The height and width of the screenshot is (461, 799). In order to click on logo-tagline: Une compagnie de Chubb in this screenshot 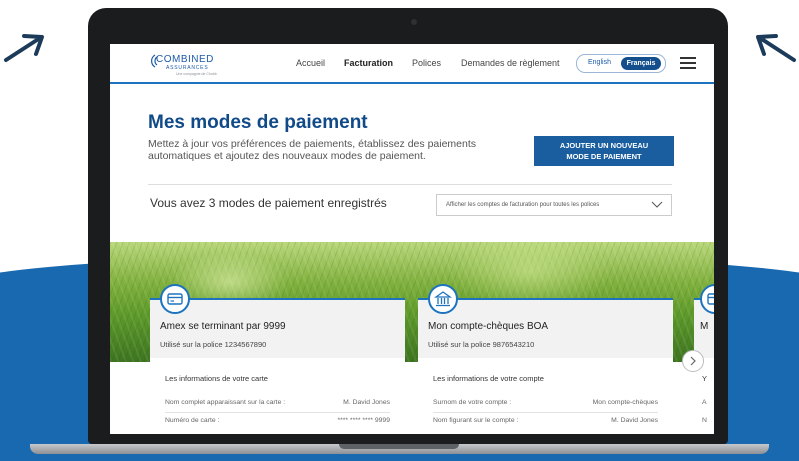, I will do `click(196, 74)`.